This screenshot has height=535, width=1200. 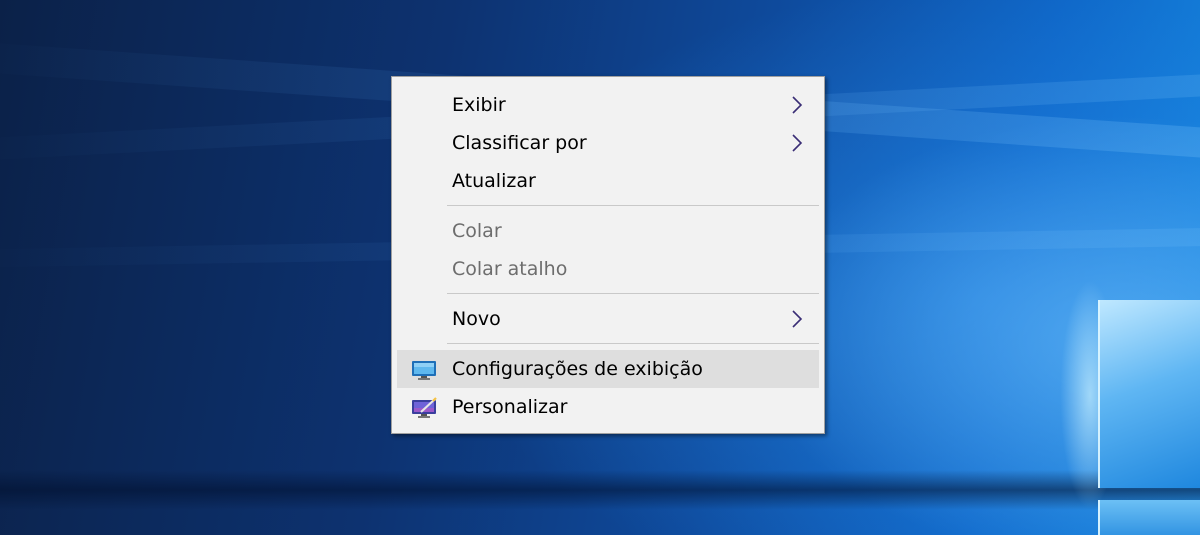 What do you see at coordinates (608, 319) in the screenshot?
I see `menu-item-novo: Novo` at bounding box center [608, 319].